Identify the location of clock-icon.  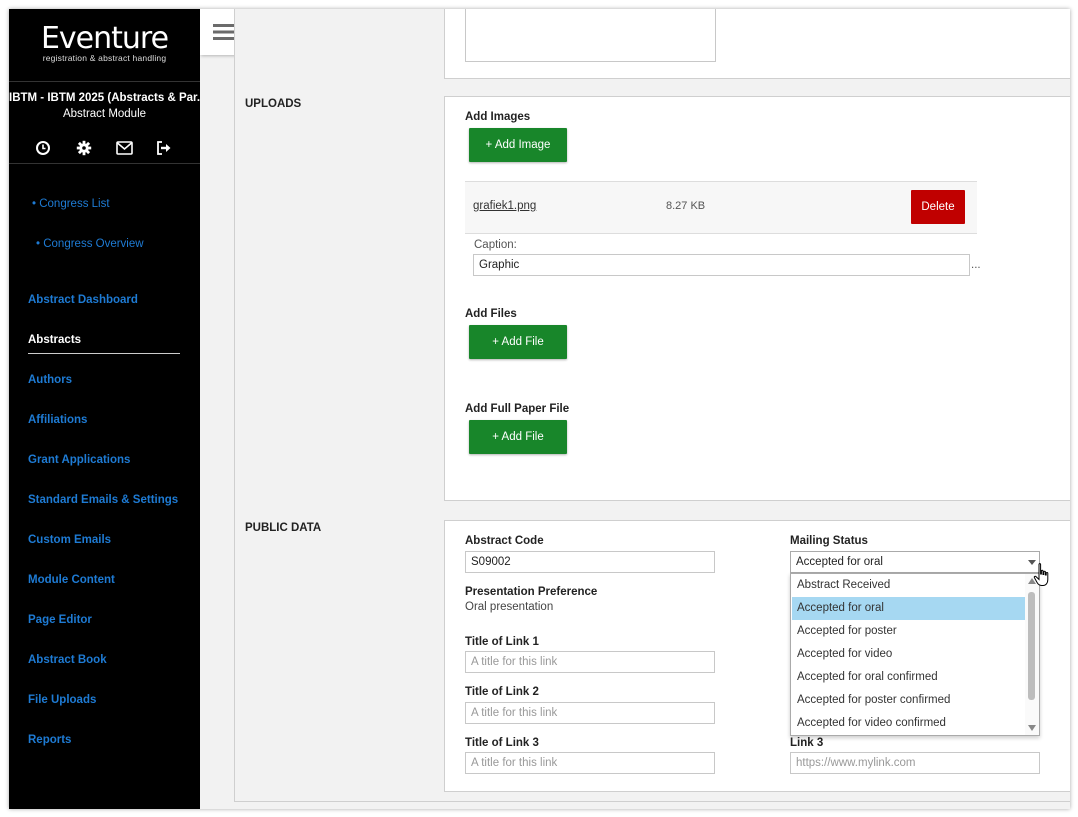
(43, 148).